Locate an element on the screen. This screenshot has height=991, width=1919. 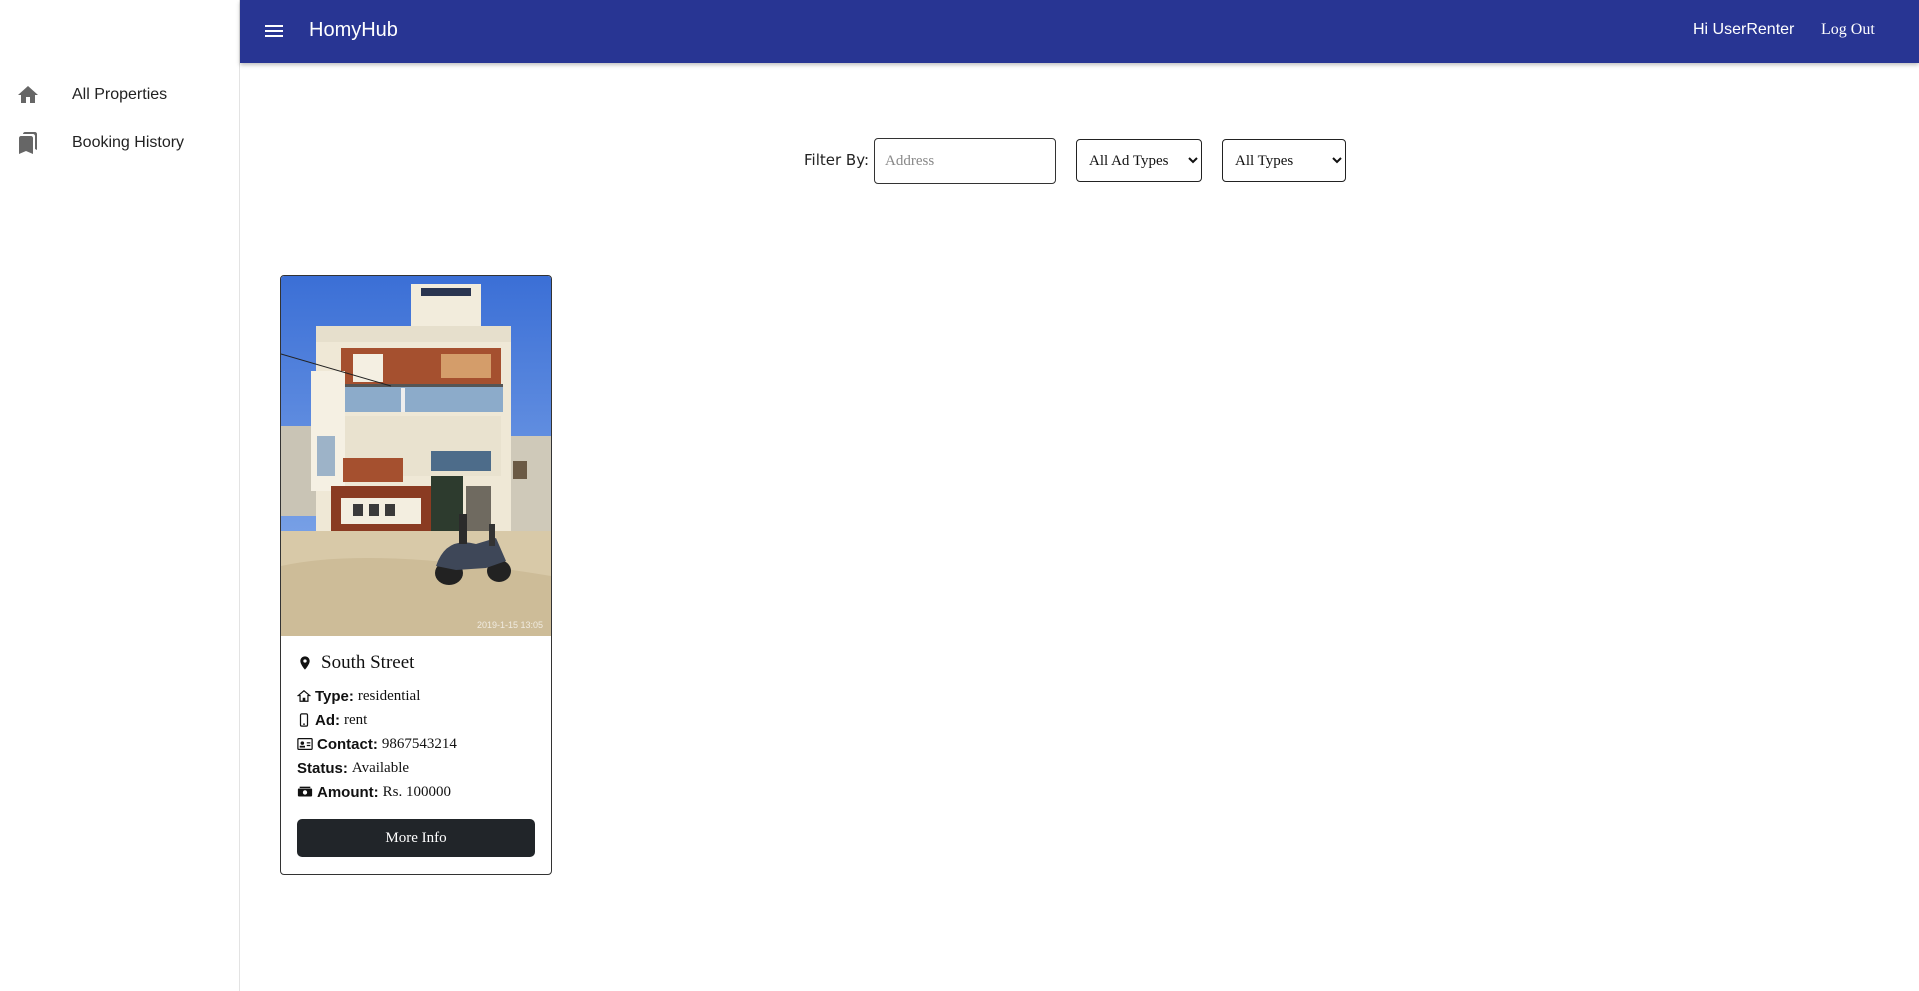
hamburger-menu-icon is located at coordinates (274, 31).